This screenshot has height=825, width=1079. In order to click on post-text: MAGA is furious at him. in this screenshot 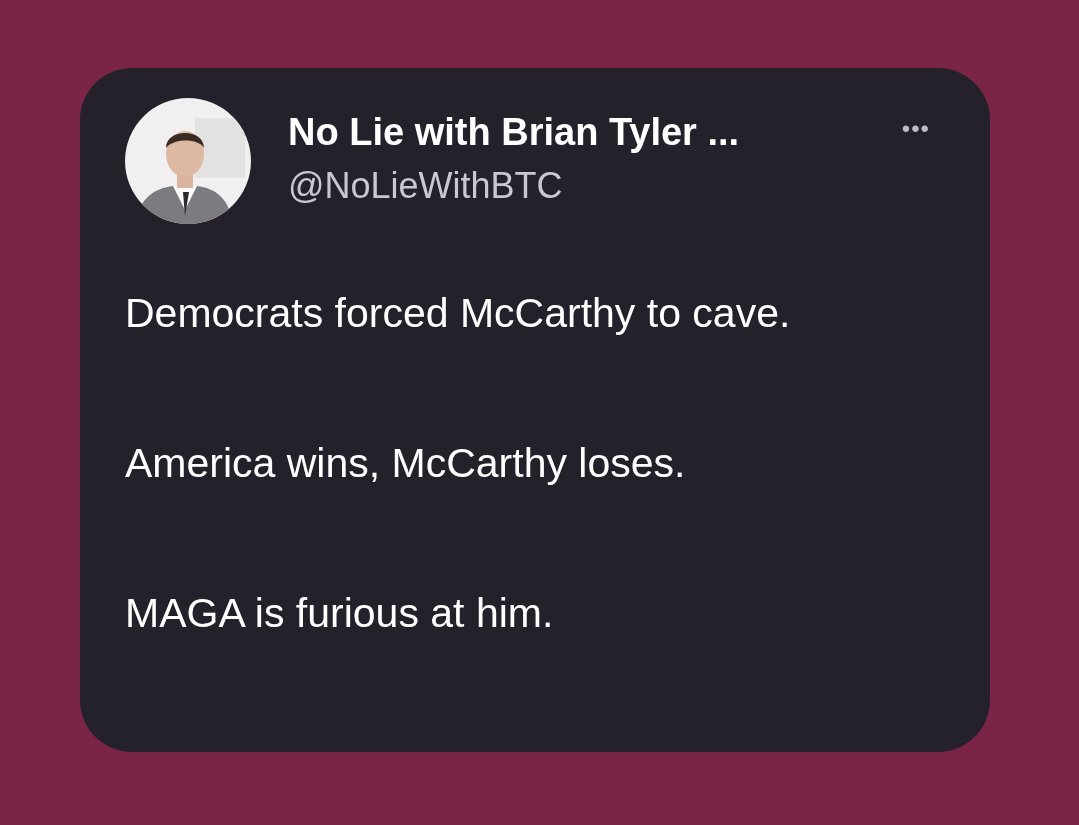, I will do `click(340, 613)`.